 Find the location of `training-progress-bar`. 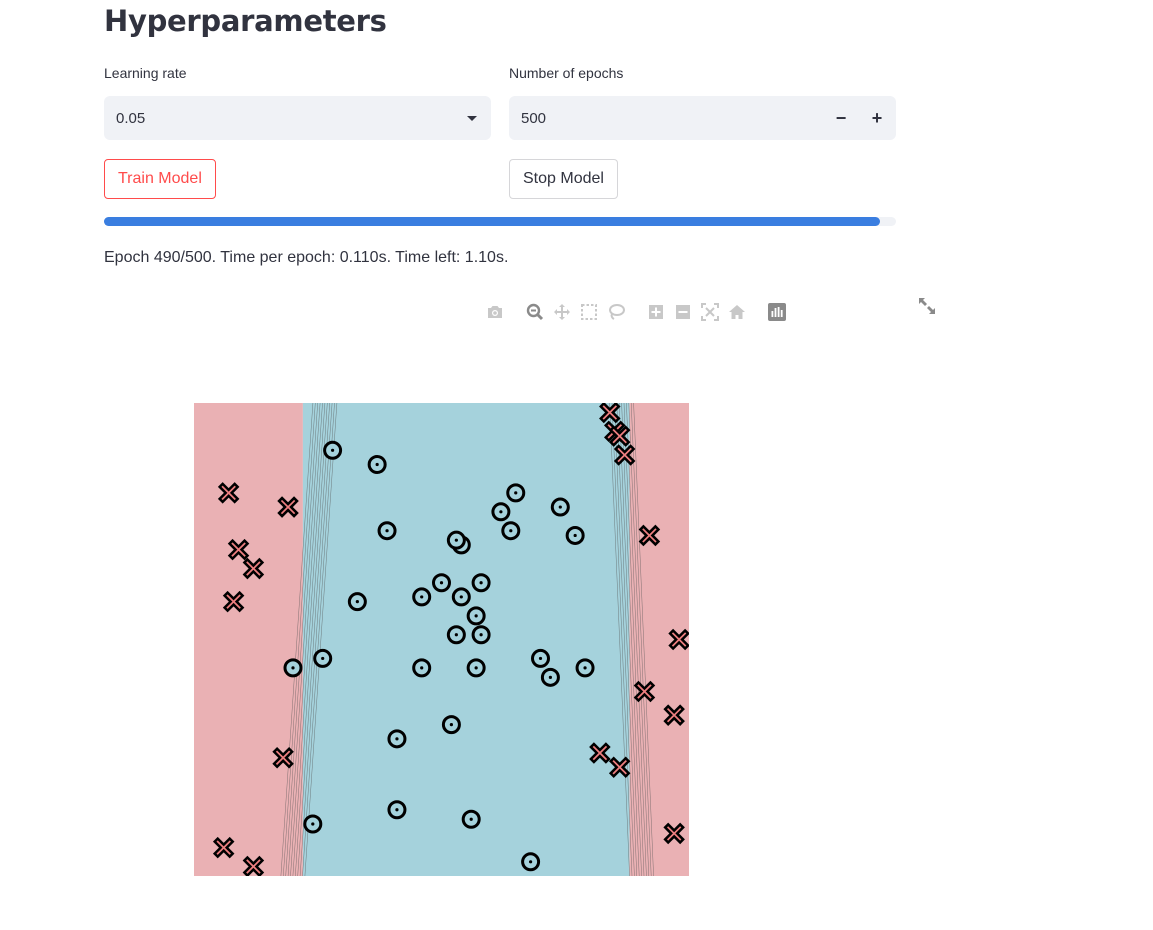

training-progress-bar is located at coordinates (500, 221).